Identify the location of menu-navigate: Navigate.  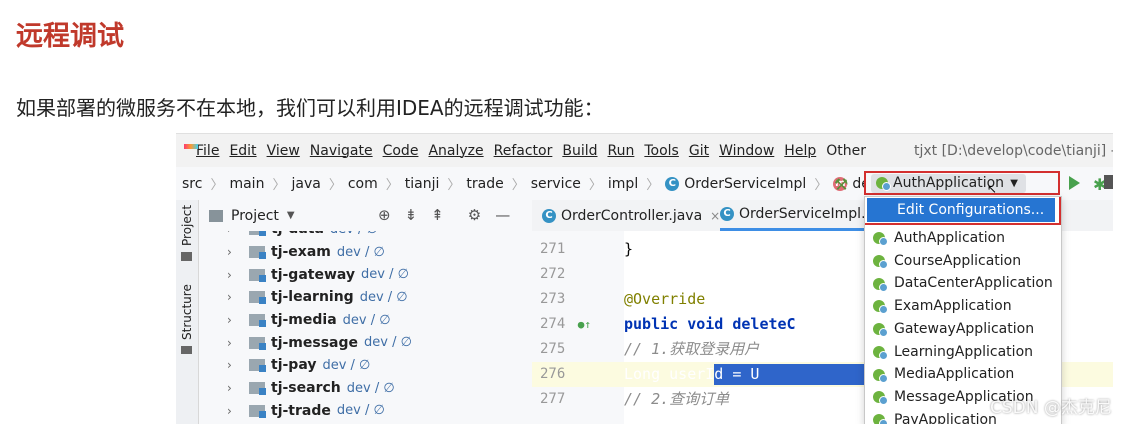
(341, 151).